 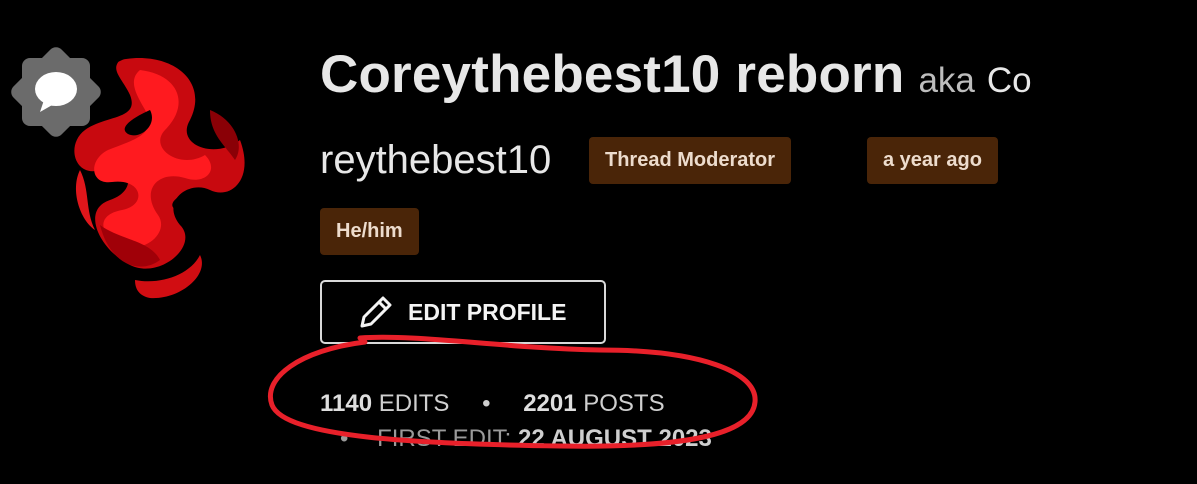 I want to click on edit-profile-button: EDIT PROFILE, so click(x=463, y=312).